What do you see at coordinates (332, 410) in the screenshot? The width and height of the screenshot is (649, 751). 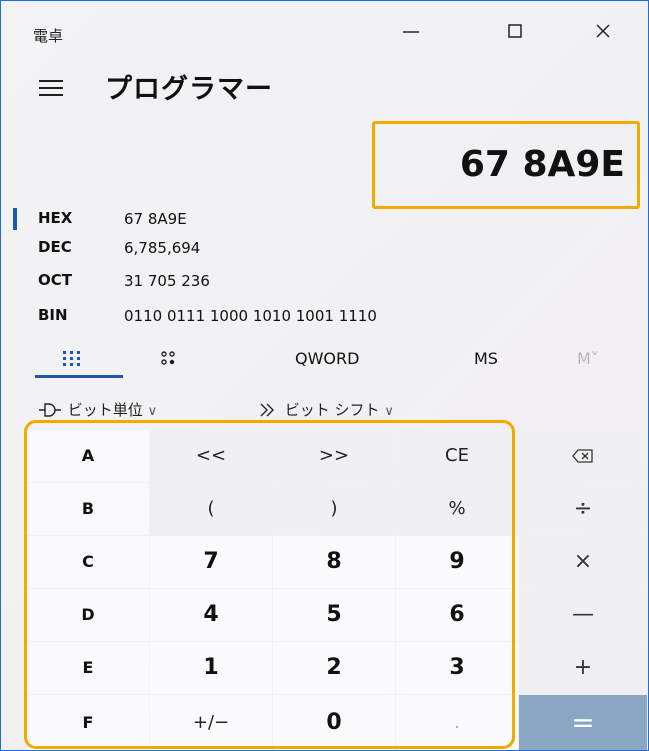 I see `bitshift-label: ビット シフト` at bounding box center [332, 410].